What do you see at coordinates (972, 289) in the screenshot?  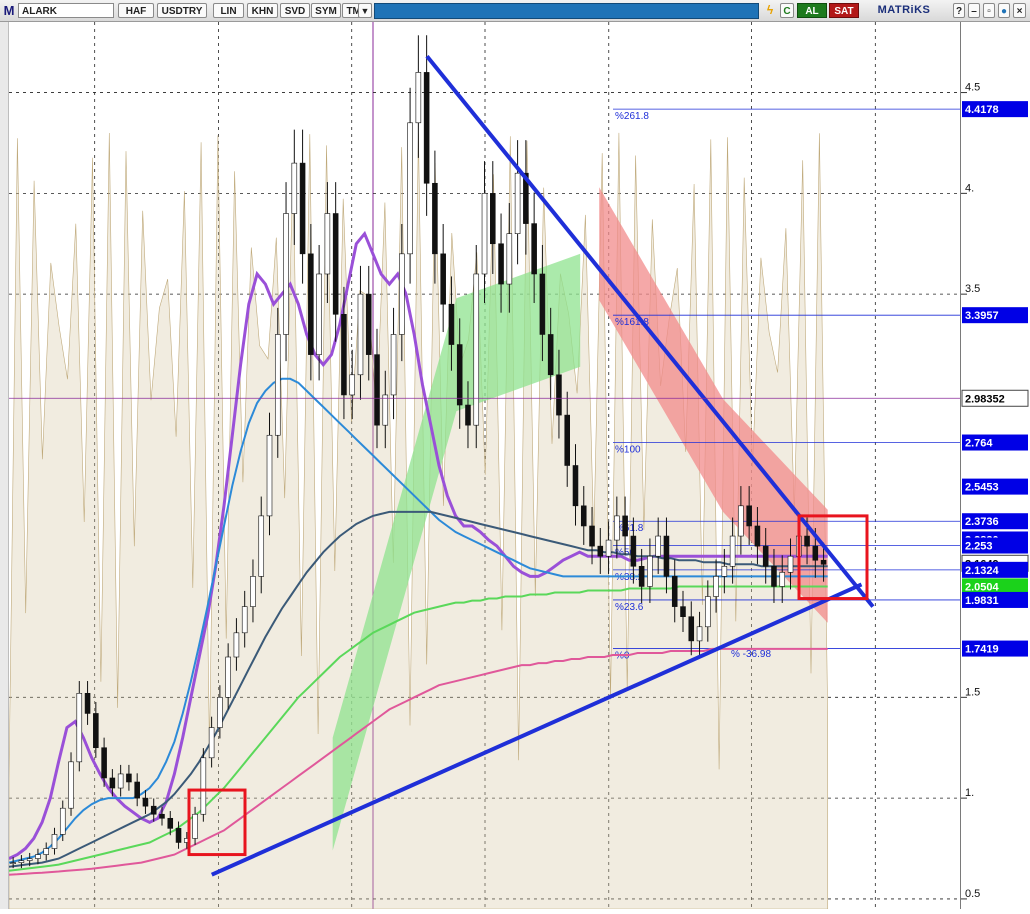 I see `axis-tick-label: 3.5` at bounding box center [972, 289].